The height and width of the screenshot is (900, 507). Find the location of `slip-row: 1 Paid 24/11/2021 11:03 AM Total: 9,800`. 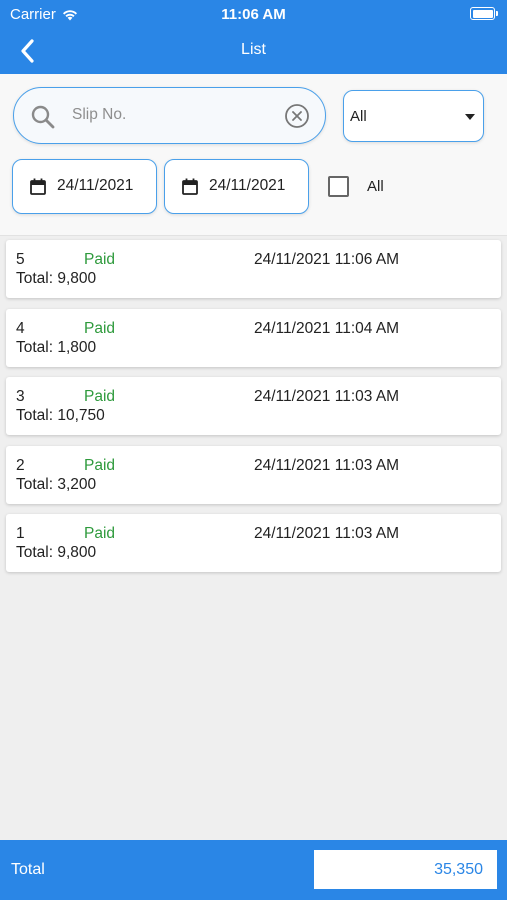

slip-row: 1 Paid 24/11/2021 11:03 AM Total: 9,800 is located at coordinates (253, 543).